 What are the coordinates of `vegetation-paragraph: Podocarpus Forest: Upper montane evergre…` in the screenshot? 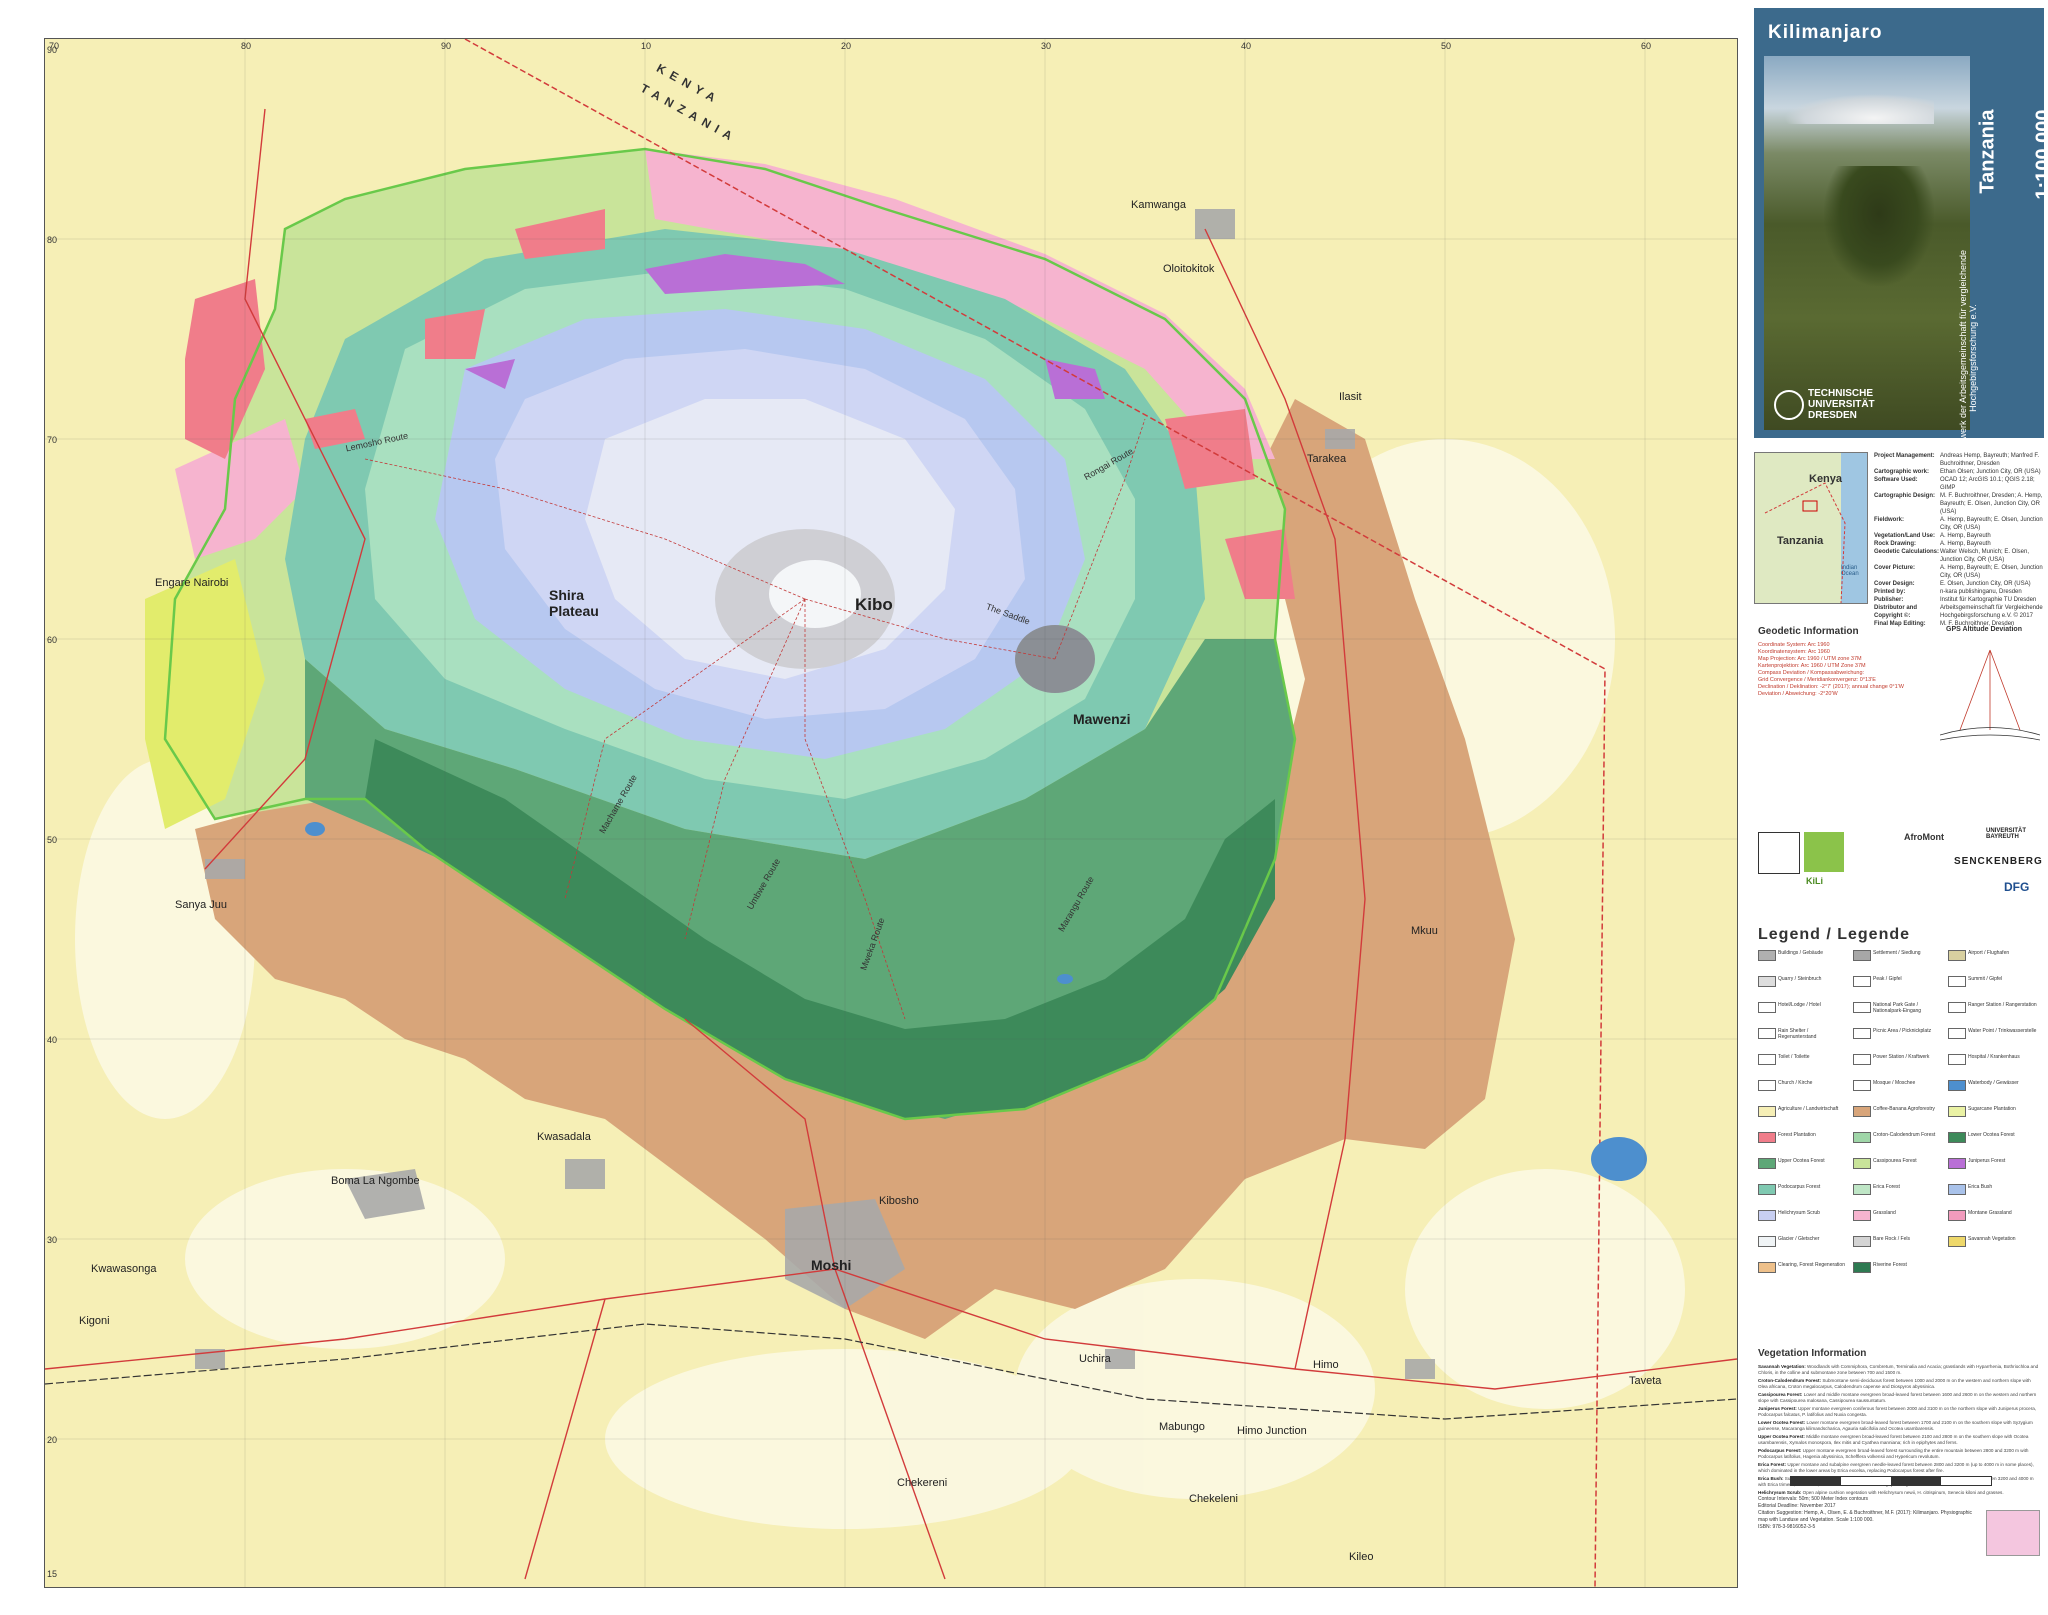 It's located at (1893, 1453).